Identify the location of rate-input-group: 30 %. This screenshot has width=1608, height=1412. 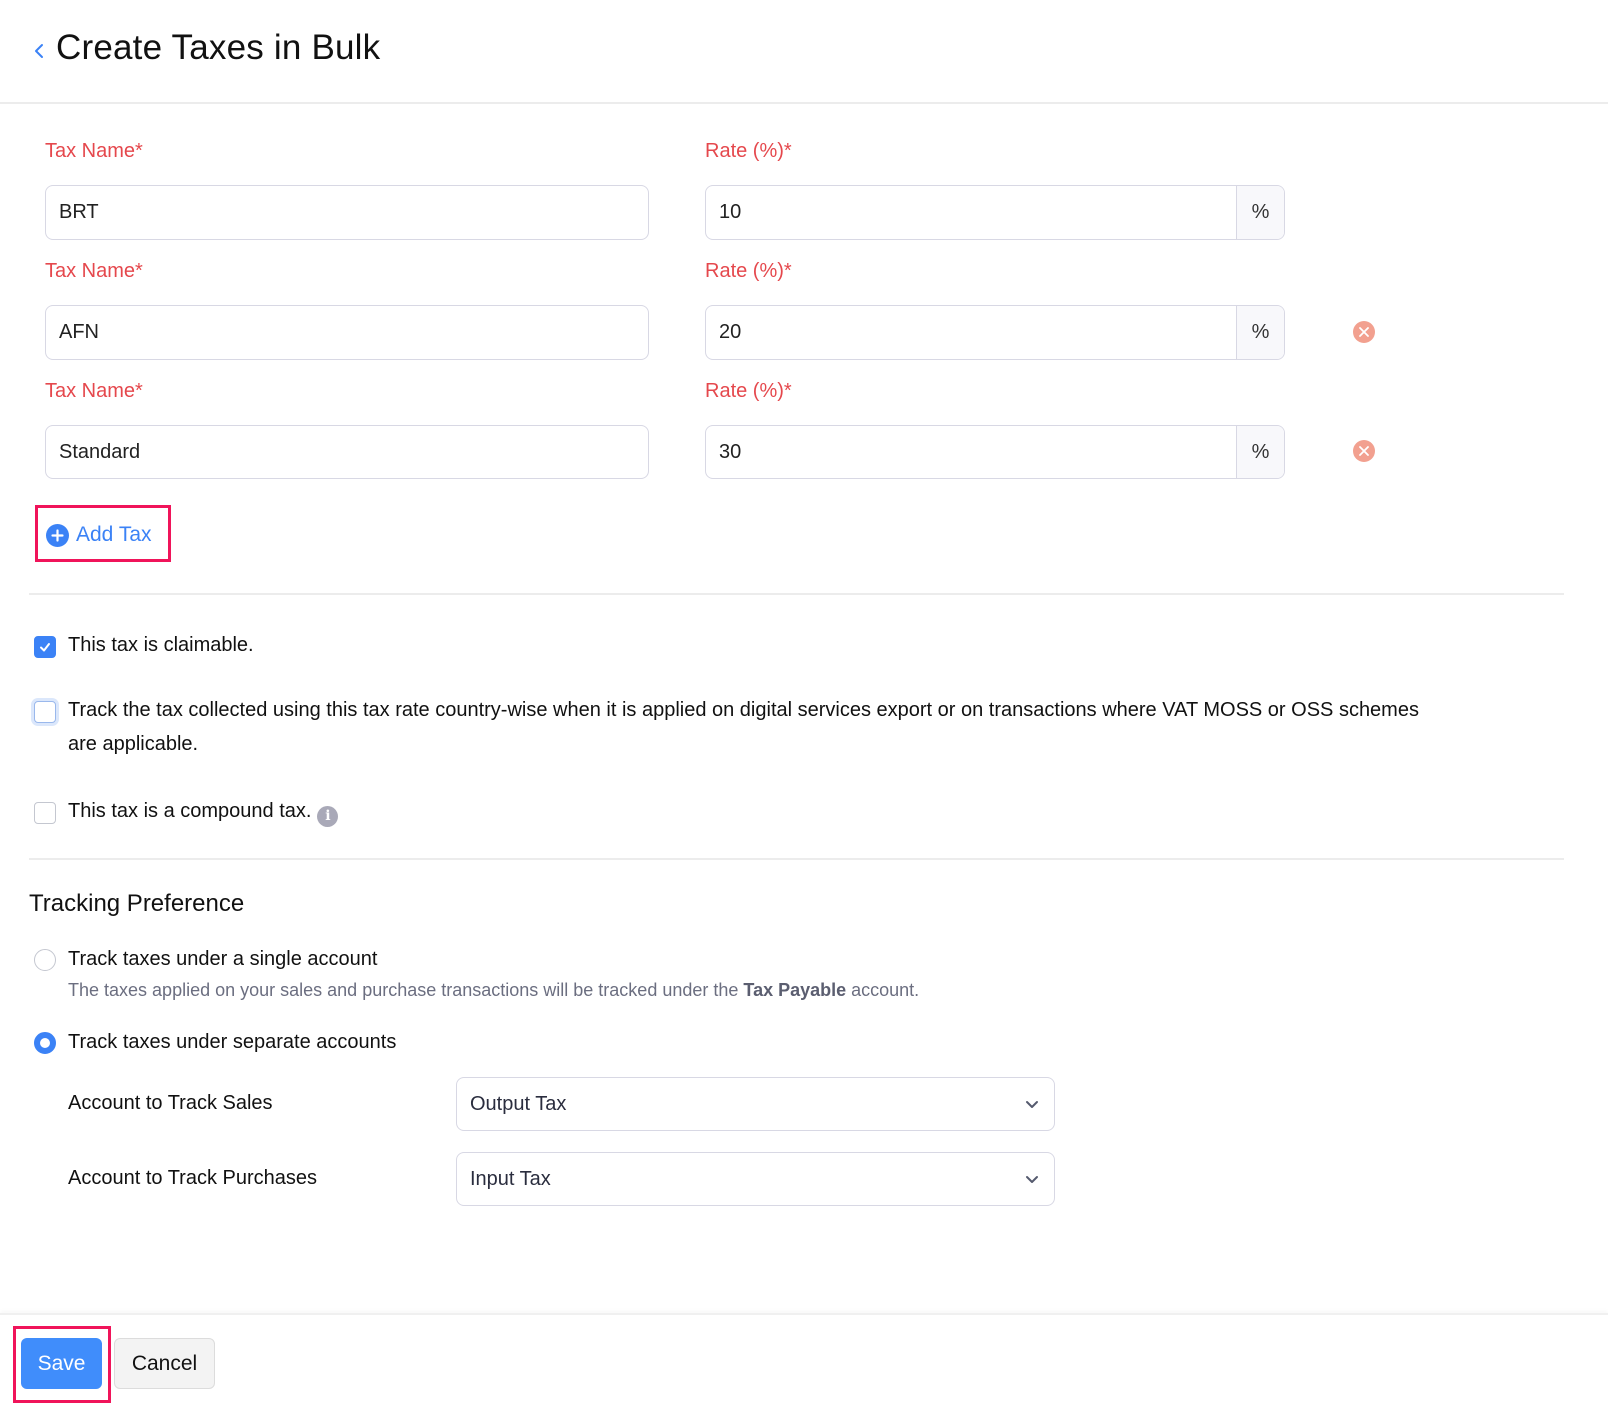
(995, 452).